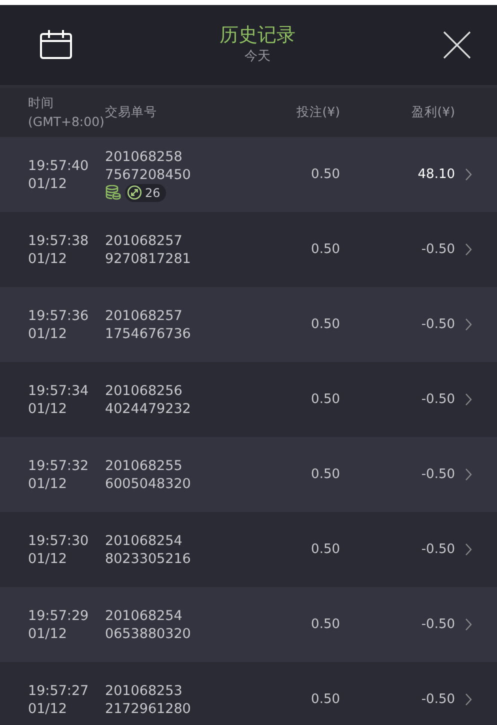 This screenshot has height=725, width=497. Describe the element at coordinates (248, 549) in the screenshot. I see `history-row: 19:57:30 01/12 201068254 8023305216 0.50 -0.50` at that location.